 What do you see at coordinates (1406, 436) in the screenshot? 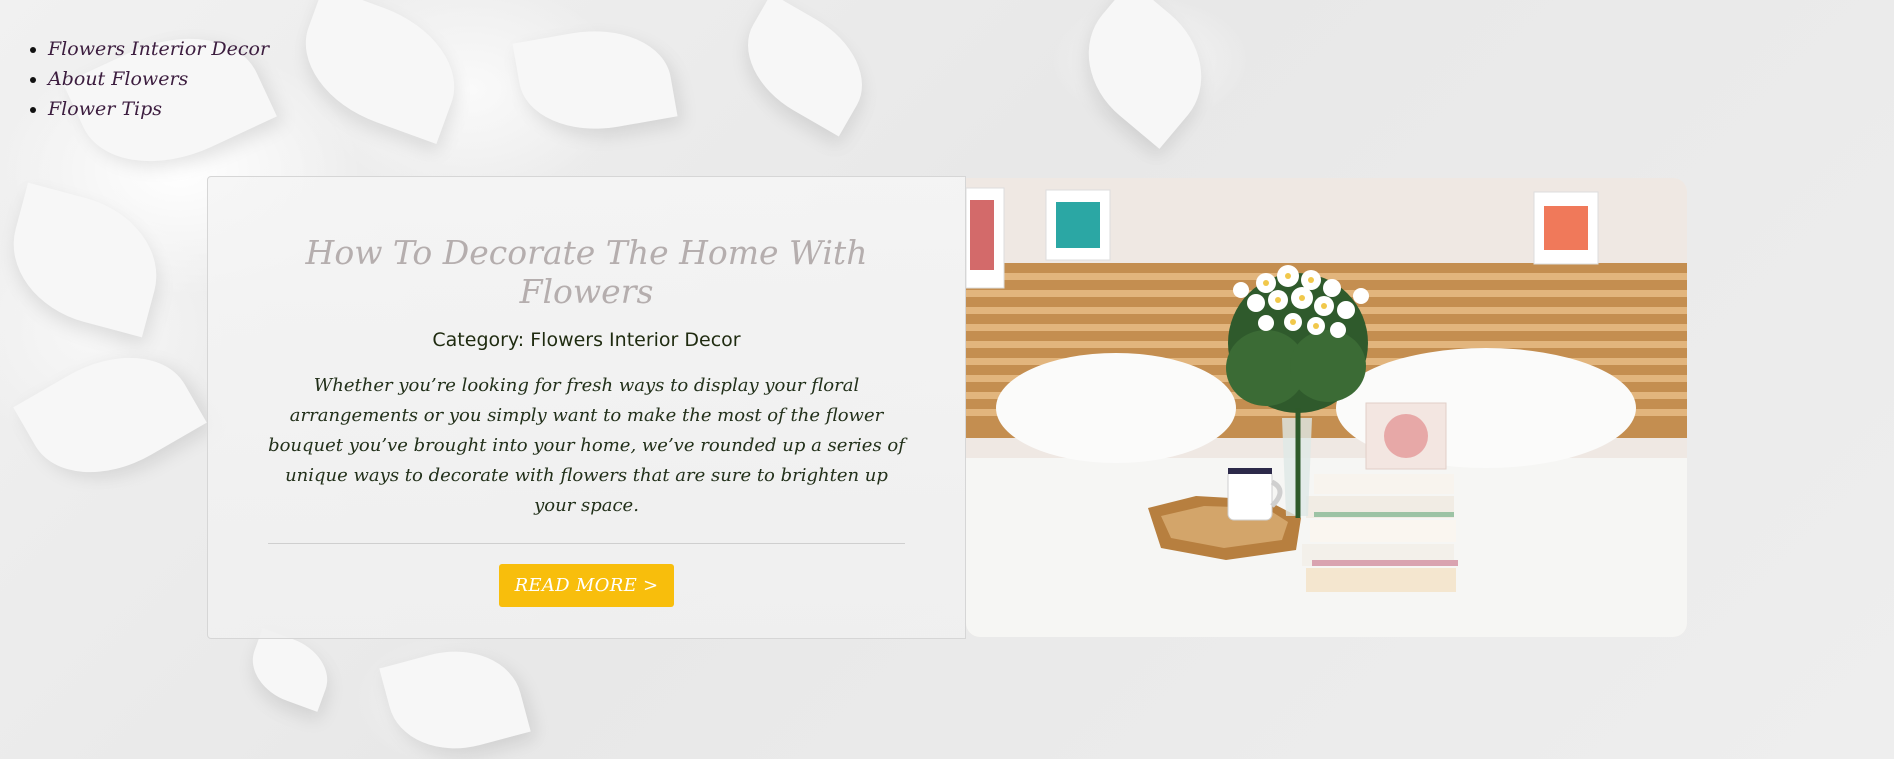
I see `gift-box` at bounding box center [1406, 436].